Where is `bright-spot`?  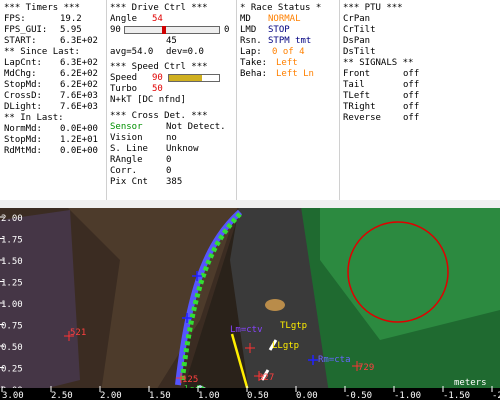 bright-spot is located at coordinates (275, 305).